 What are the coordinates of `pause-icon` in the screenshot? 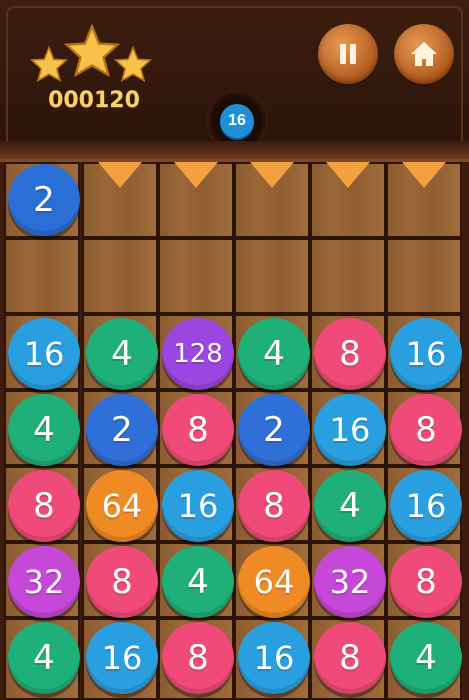 It's located at (348, 54).